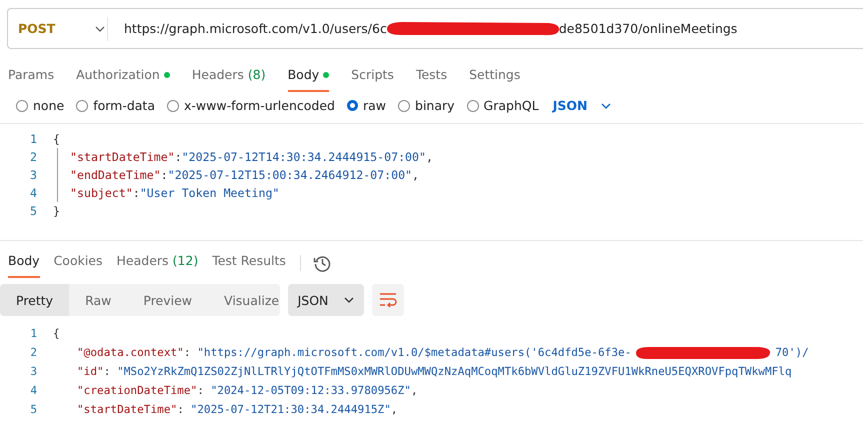 The width and height of the screenshot is (863, 430). What do you see at coordinates (24, 262) in the screenshot?
I see `response-tab: Body` at bounding box center [24, 262].